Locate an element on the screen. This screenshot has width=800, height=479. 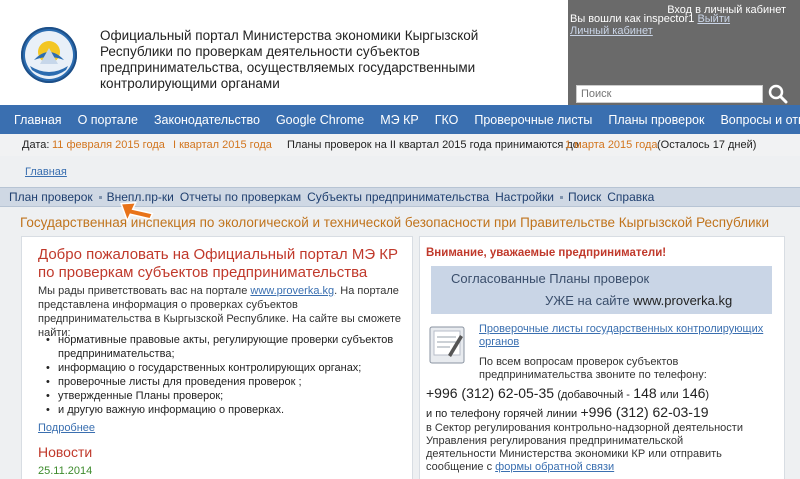
nav-me-kr: МЭ КР is located at coordinates (399, 120).